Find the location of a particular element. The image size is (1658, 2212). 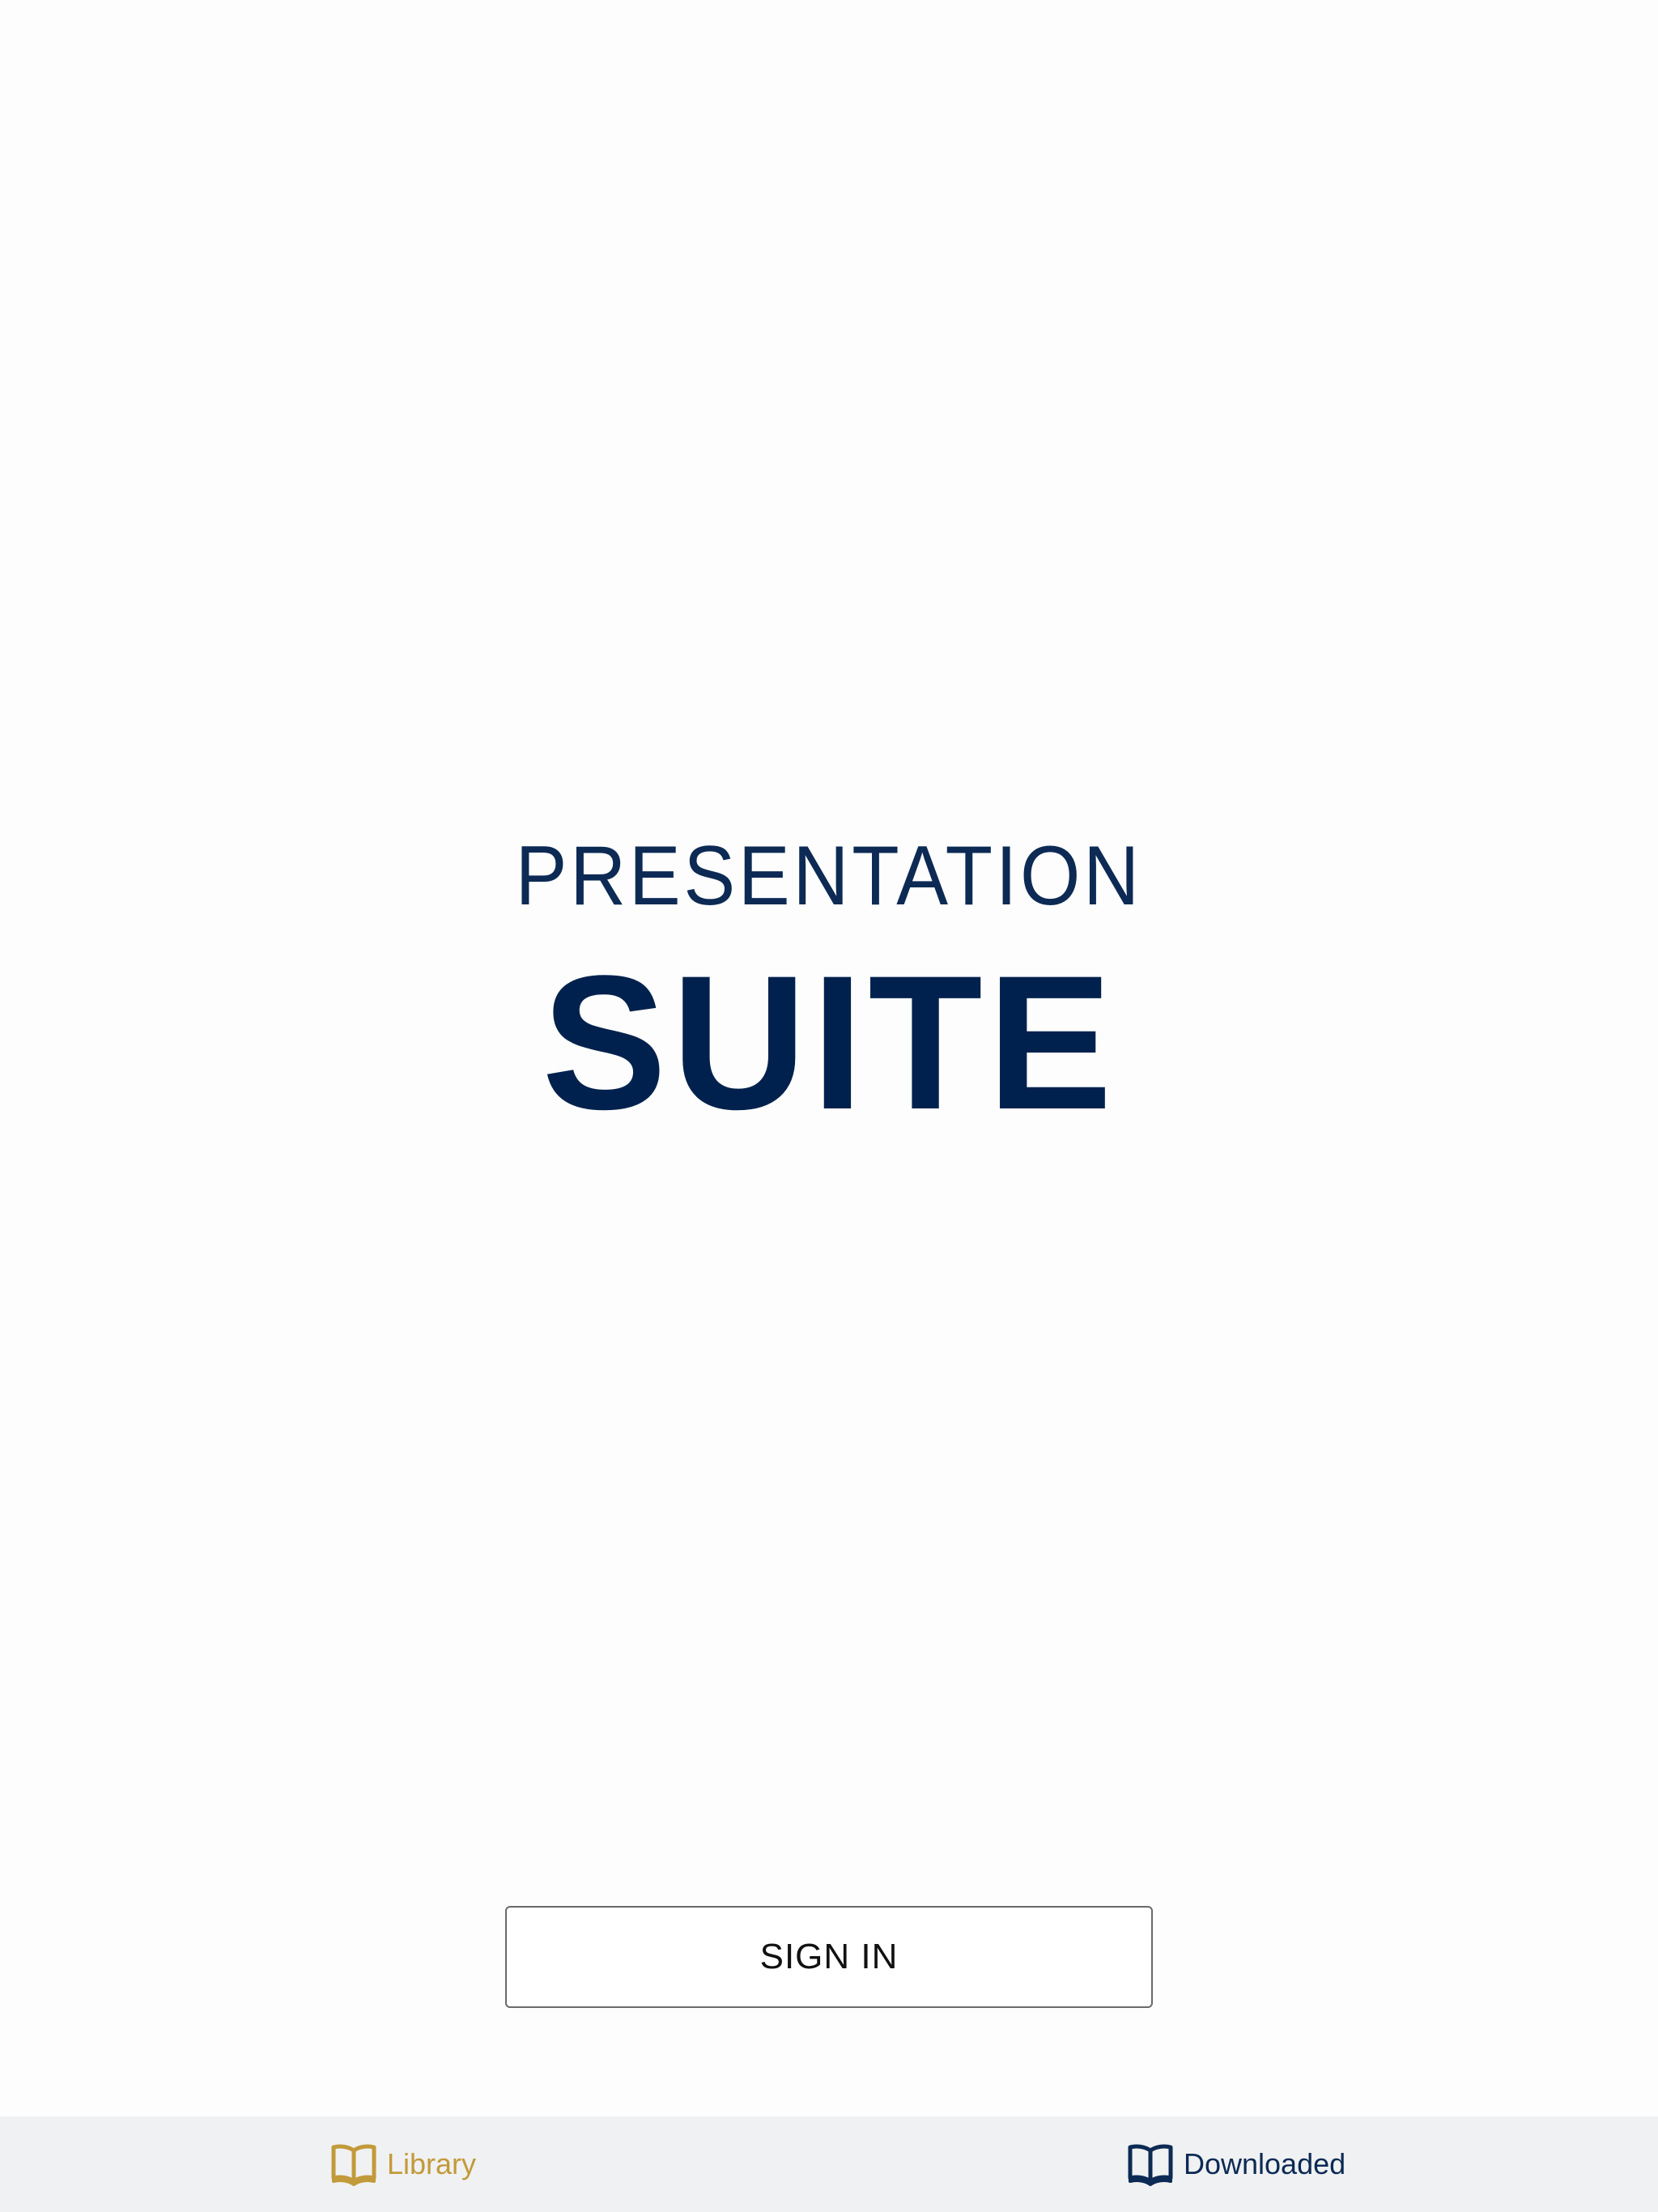

tab-downloaded: Downloaded is located at coordinates (1236, 2164).